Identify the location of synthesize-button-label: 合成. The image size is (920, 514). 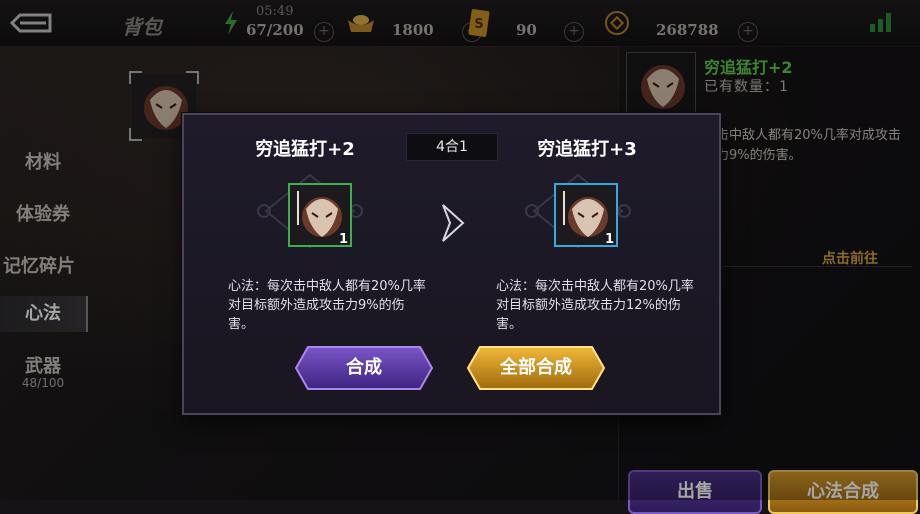
(364, 367).